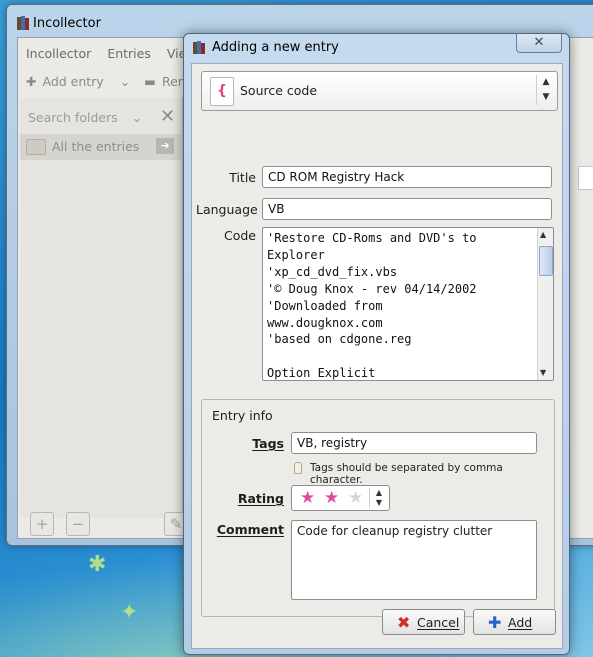 The width and height of the screenshot is (593, 657). Describe the element at coordinates (407, 177) in the screenshot. I see `title-field` at that location.